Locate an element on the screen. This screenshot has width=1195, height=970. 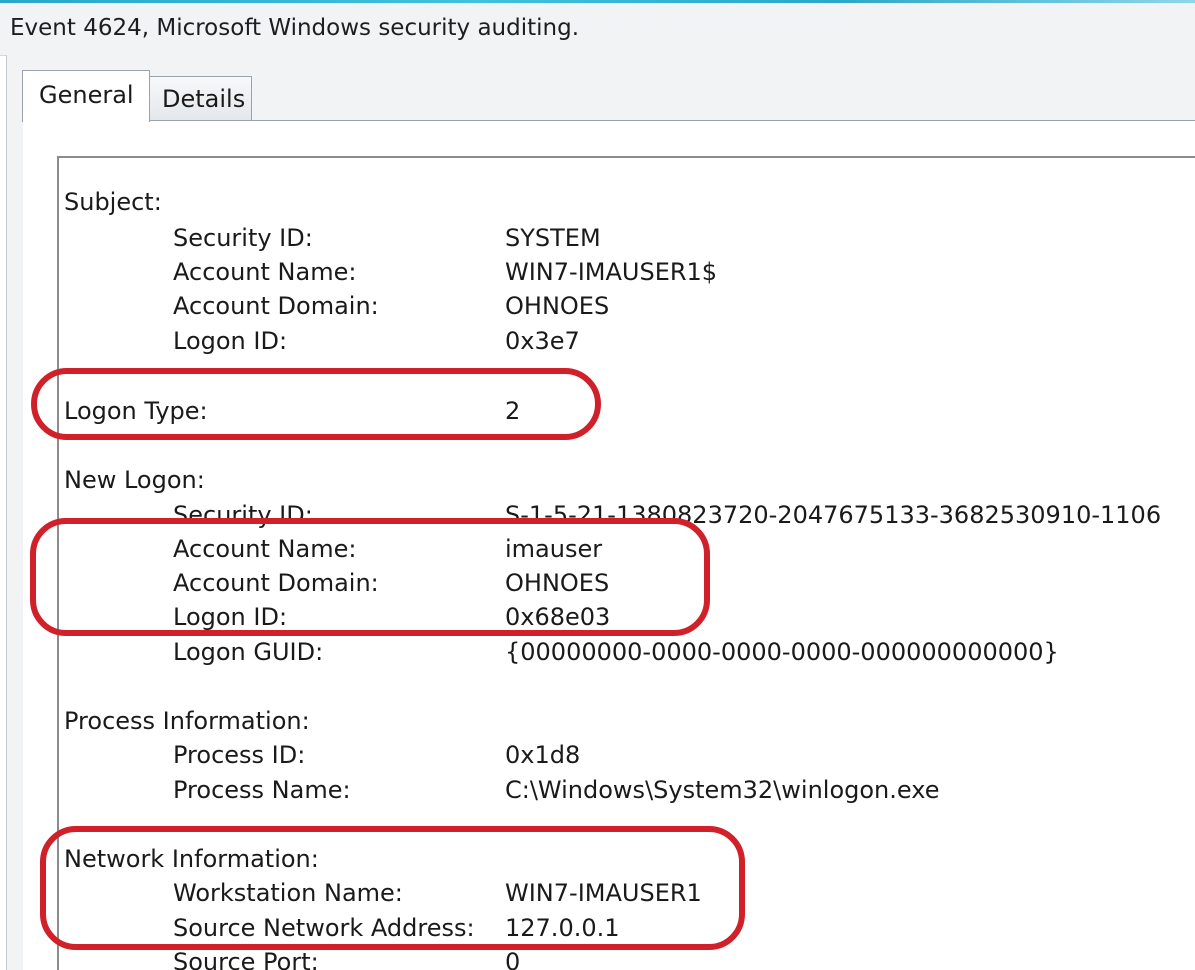
subject-account-name-label: Account Name: is located at coordinates (265, 272).